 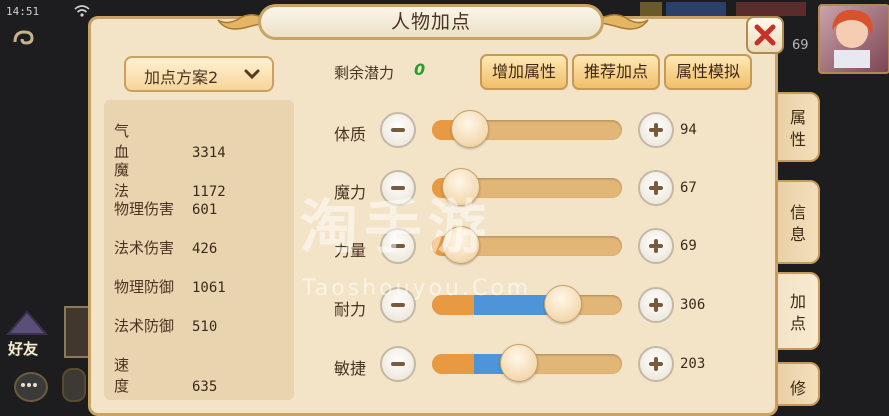 What do you see at coordinates (144, 287) in the screenshot?
I see `stat-name: 物理防御` at bounding box center [144, 287].